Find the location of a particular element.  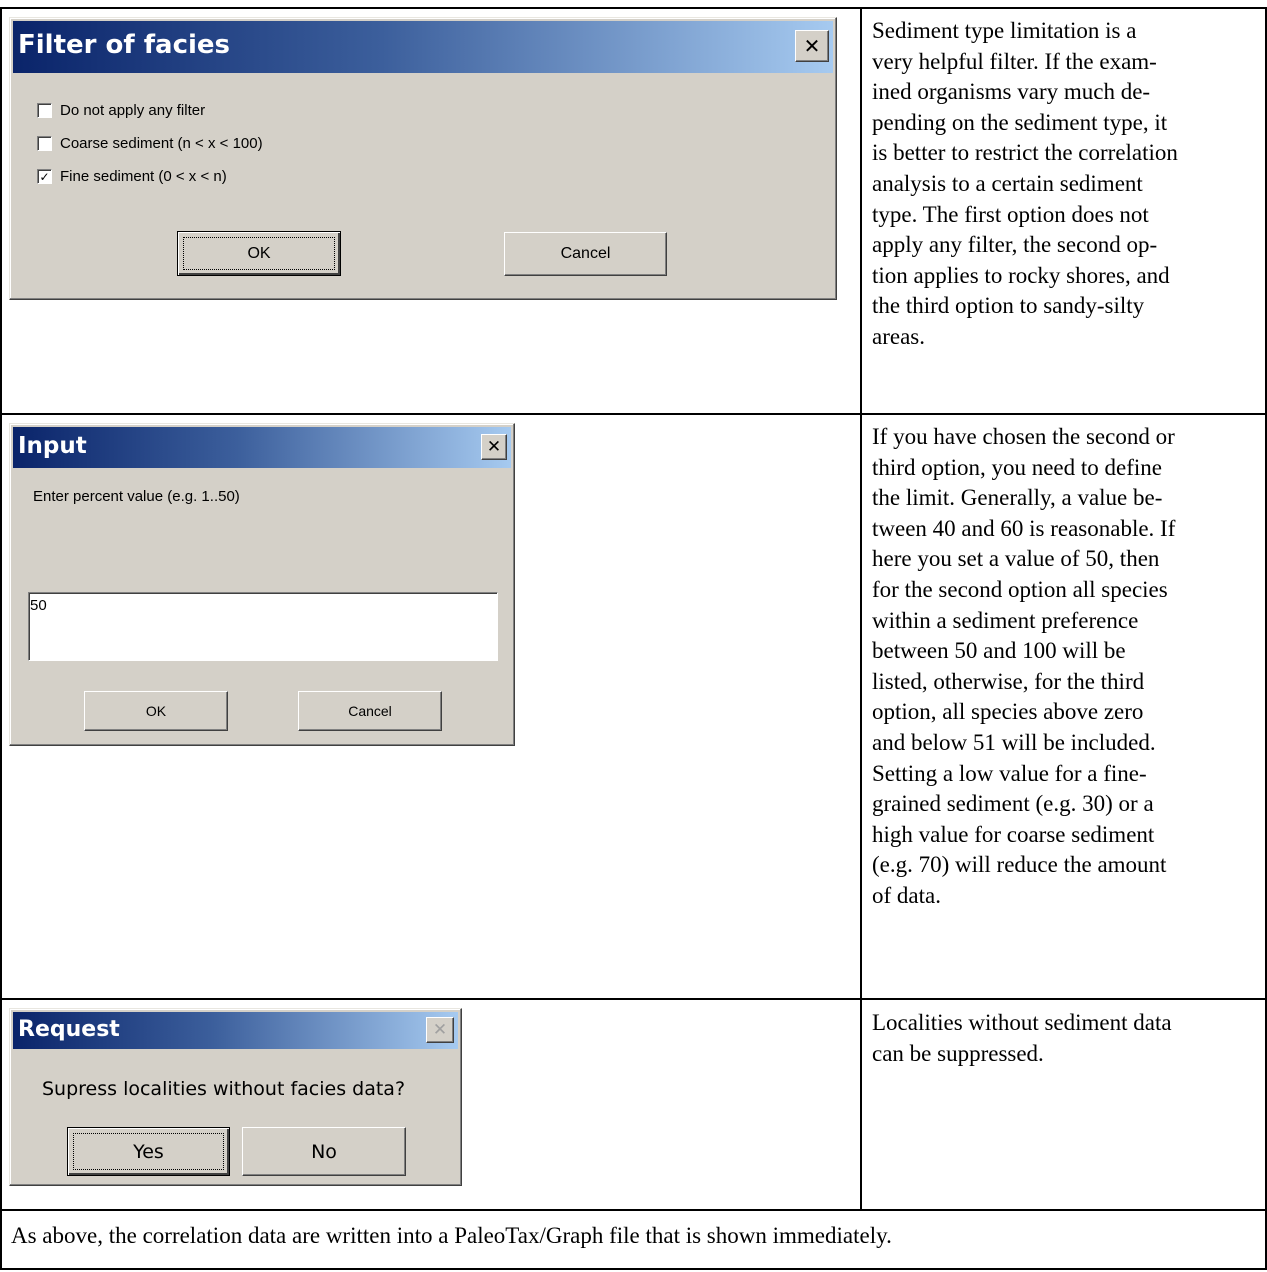

text-line: apply any filter, the second op- is located at coordinates (1015, 245).